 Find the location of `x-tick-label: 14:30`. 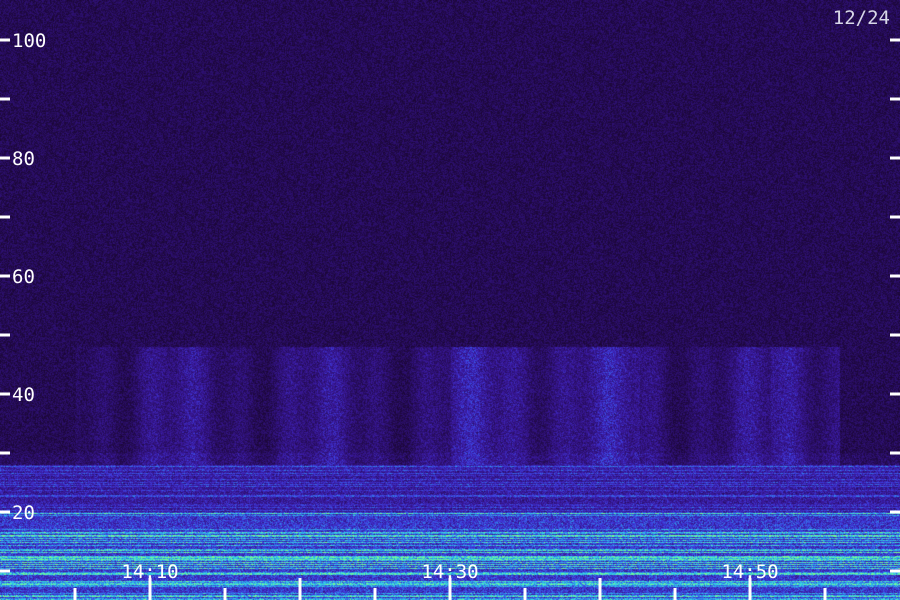

x-tick-label: 14:30 is located at coordinates (449, 572).